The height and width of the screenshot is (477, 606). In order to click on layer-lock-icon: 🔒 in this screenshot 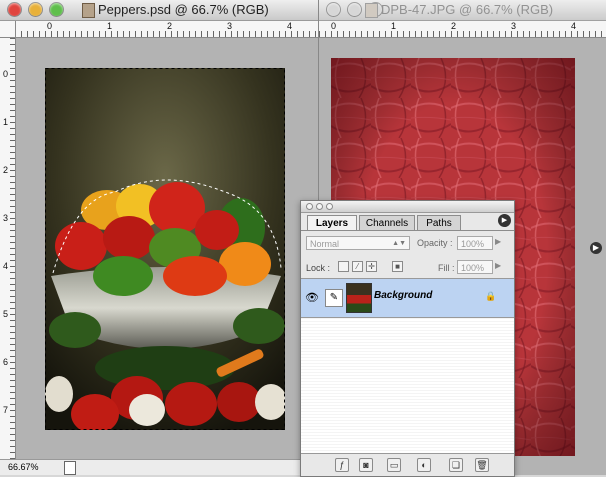, I will do `click(491, 296)`.